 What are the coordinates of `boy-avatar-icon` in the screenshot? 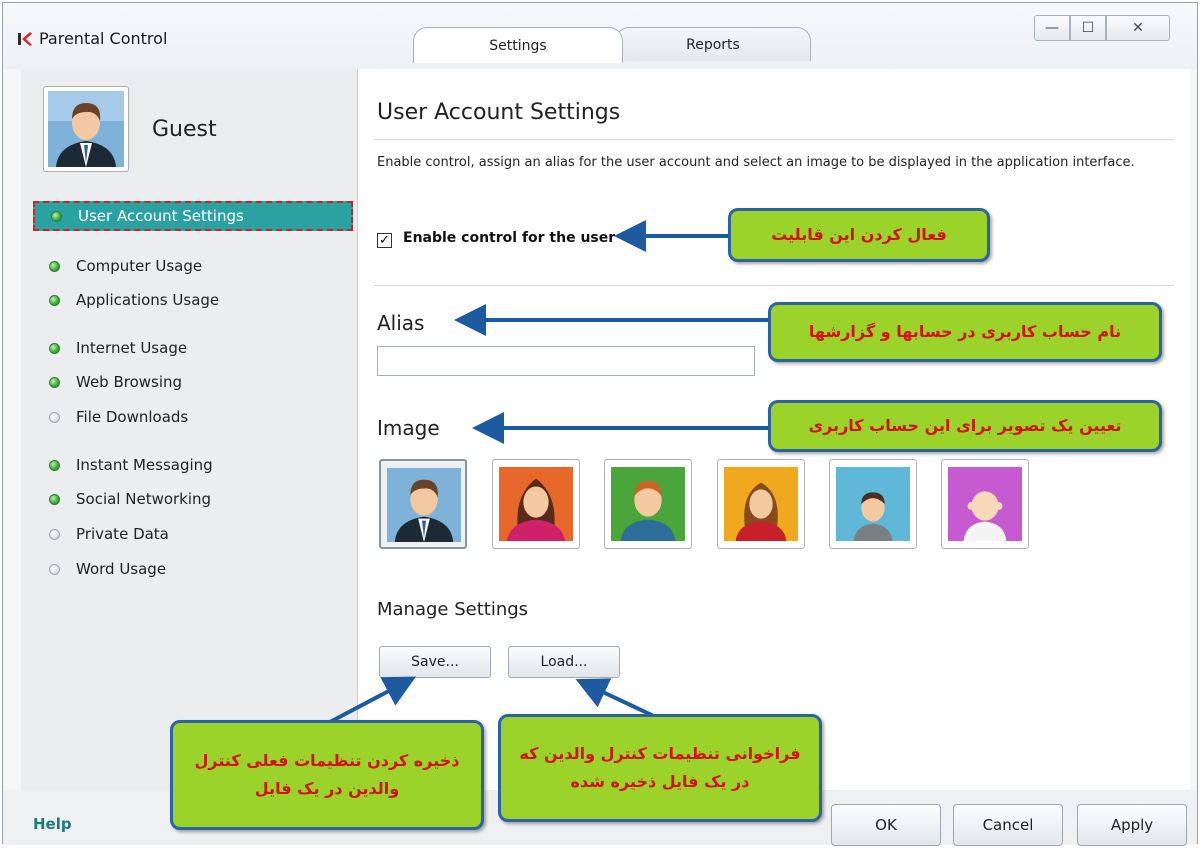 It's located at (648, 504).